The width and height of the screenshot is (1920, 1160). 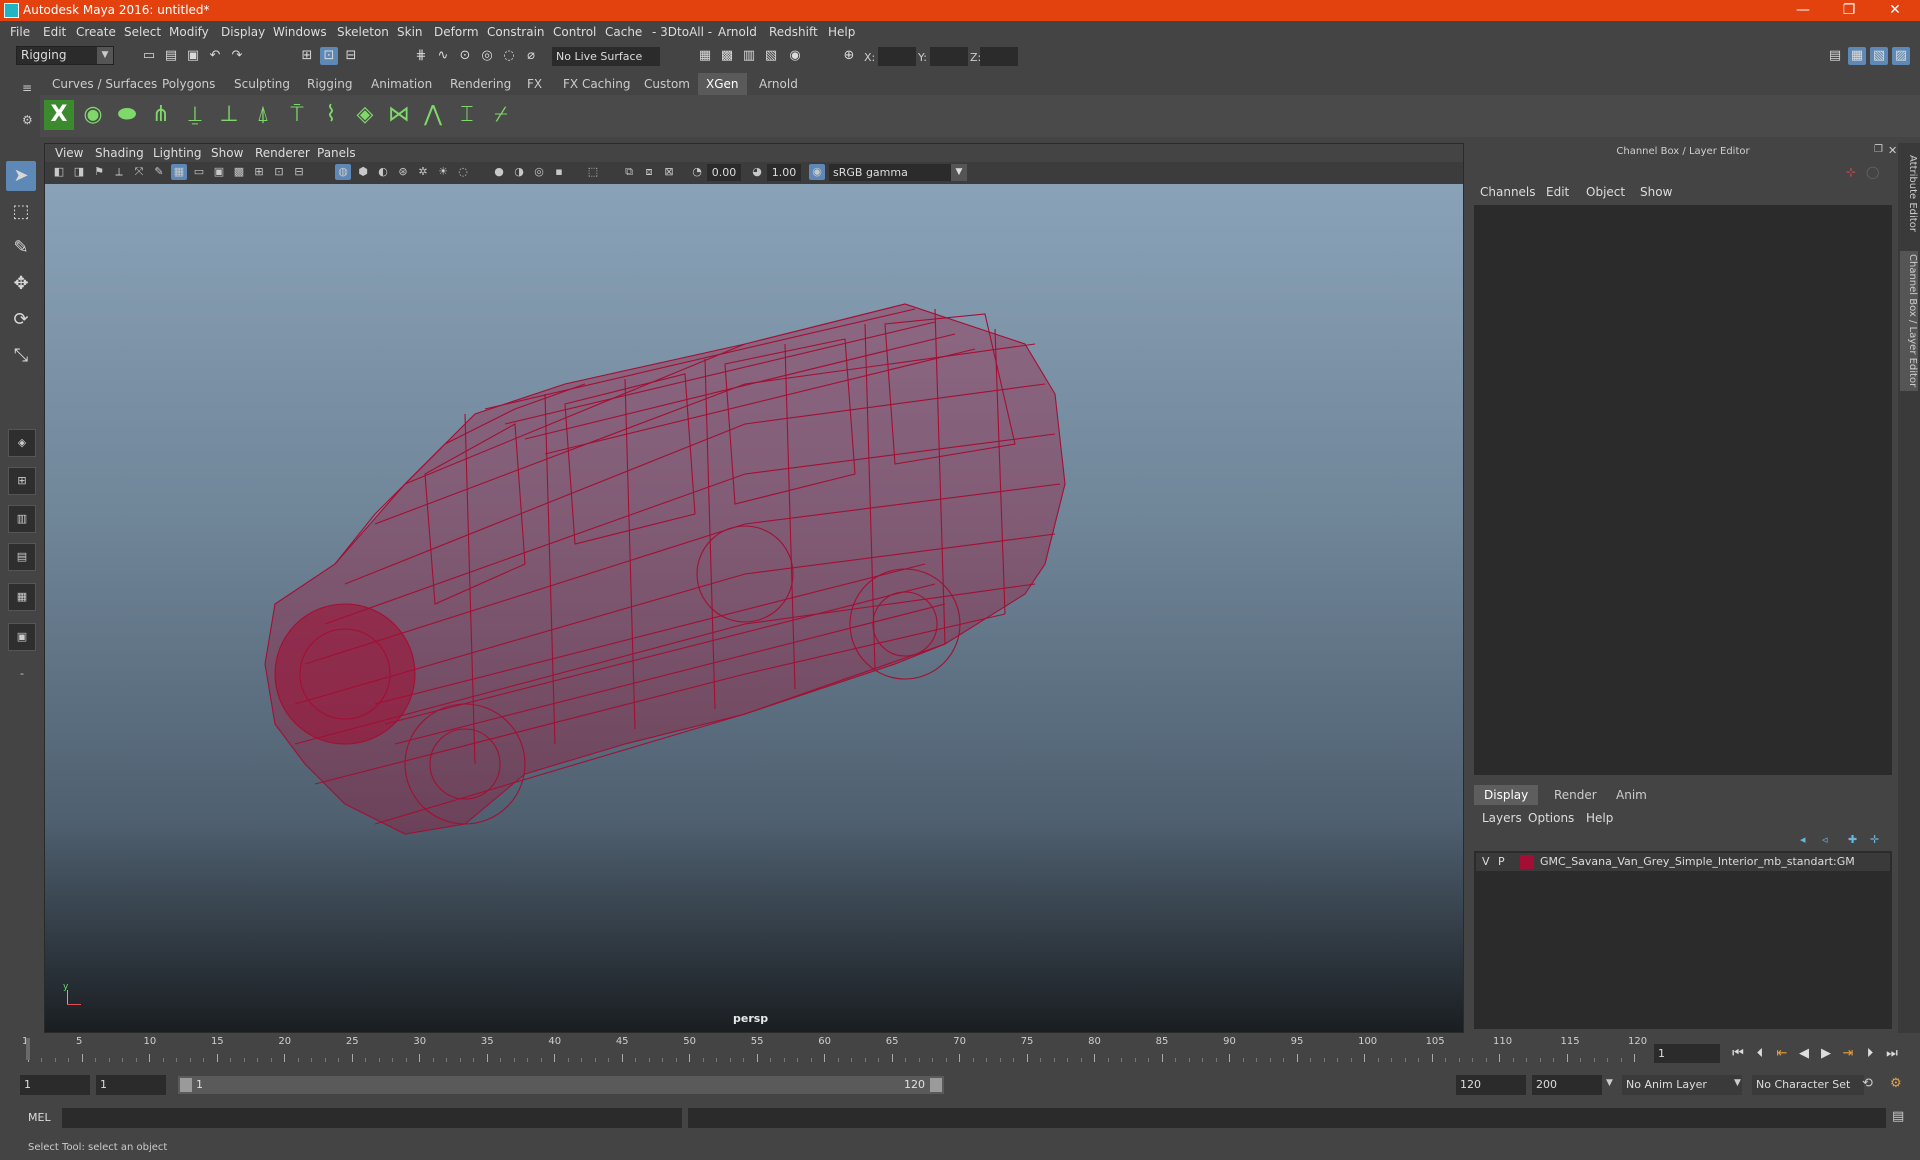 What do you see at coordinates (177, 153) in the screenshot?
I see `viewport-menu-lighting: Lighting` at bounding box center [177, 153].